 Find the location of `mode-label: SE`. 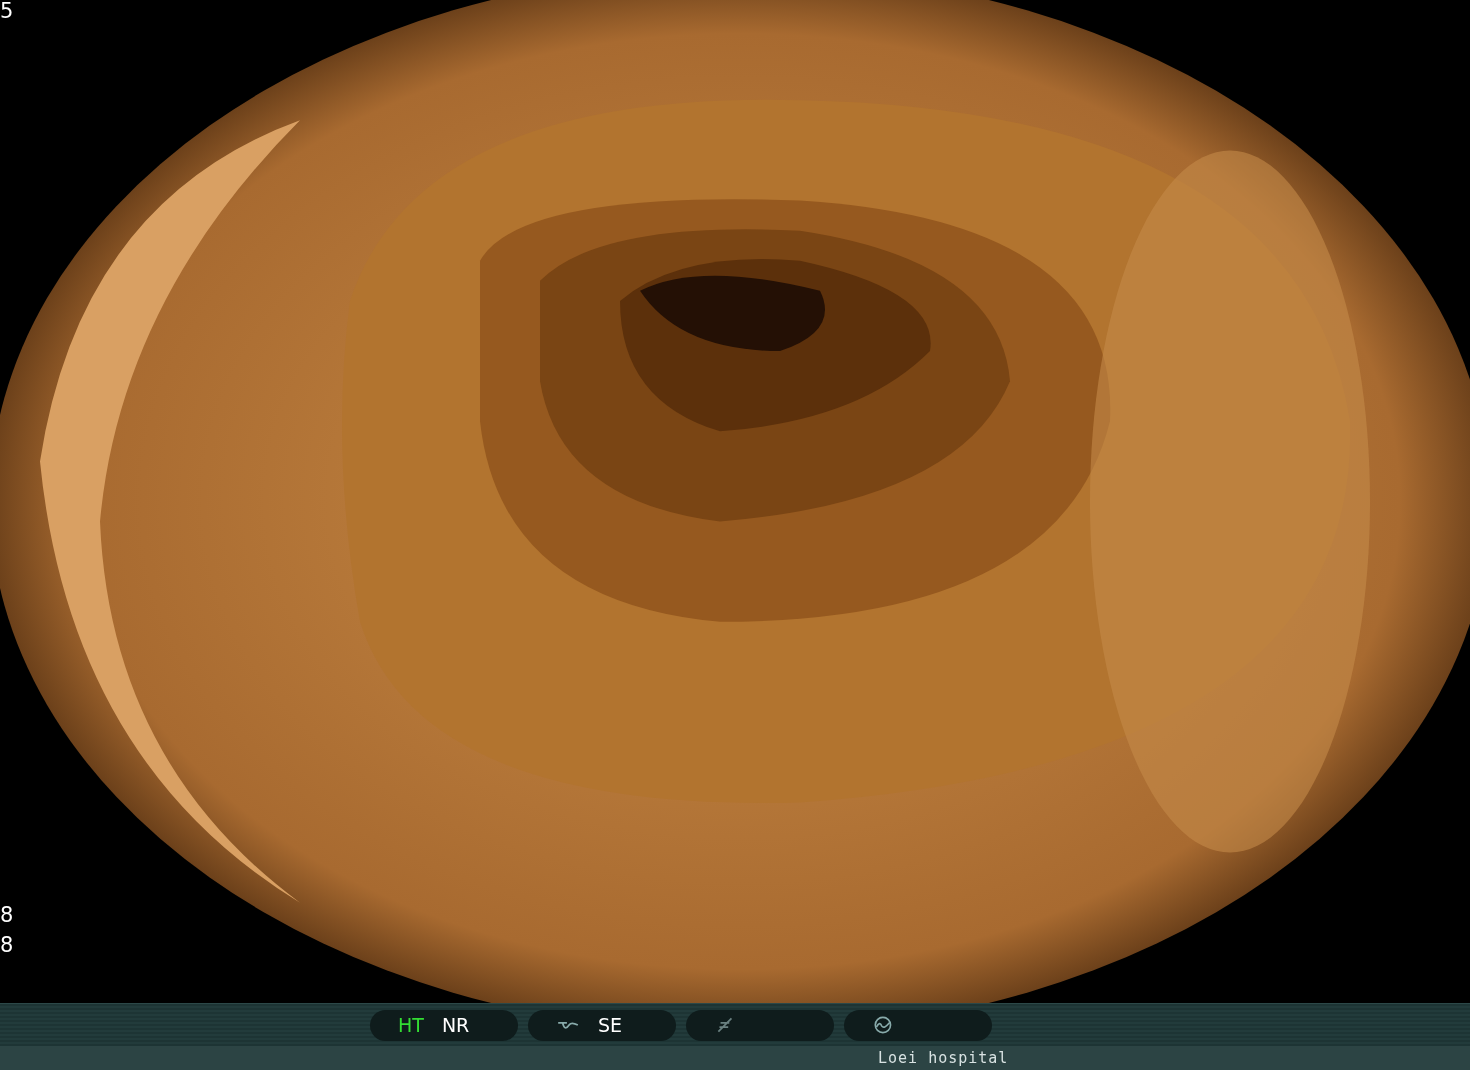

mode-label: SE is located at coordinates (610, 1025).